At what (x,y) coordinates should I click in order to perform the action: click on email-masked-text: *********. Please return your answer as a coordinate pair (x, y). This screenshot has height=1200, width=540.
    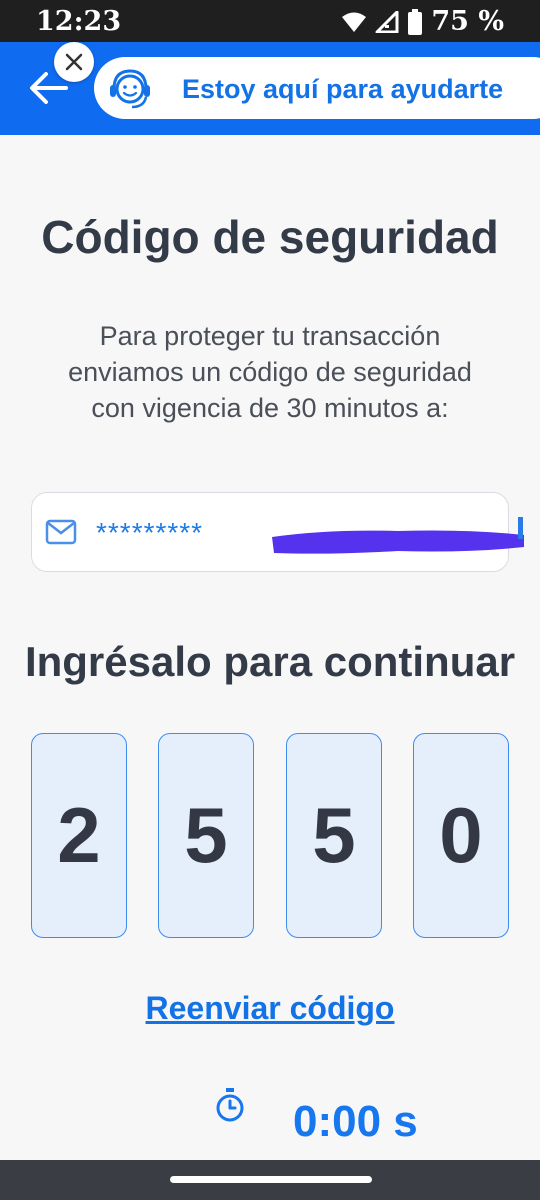
    Looking at the image, I should click on (150, 532).